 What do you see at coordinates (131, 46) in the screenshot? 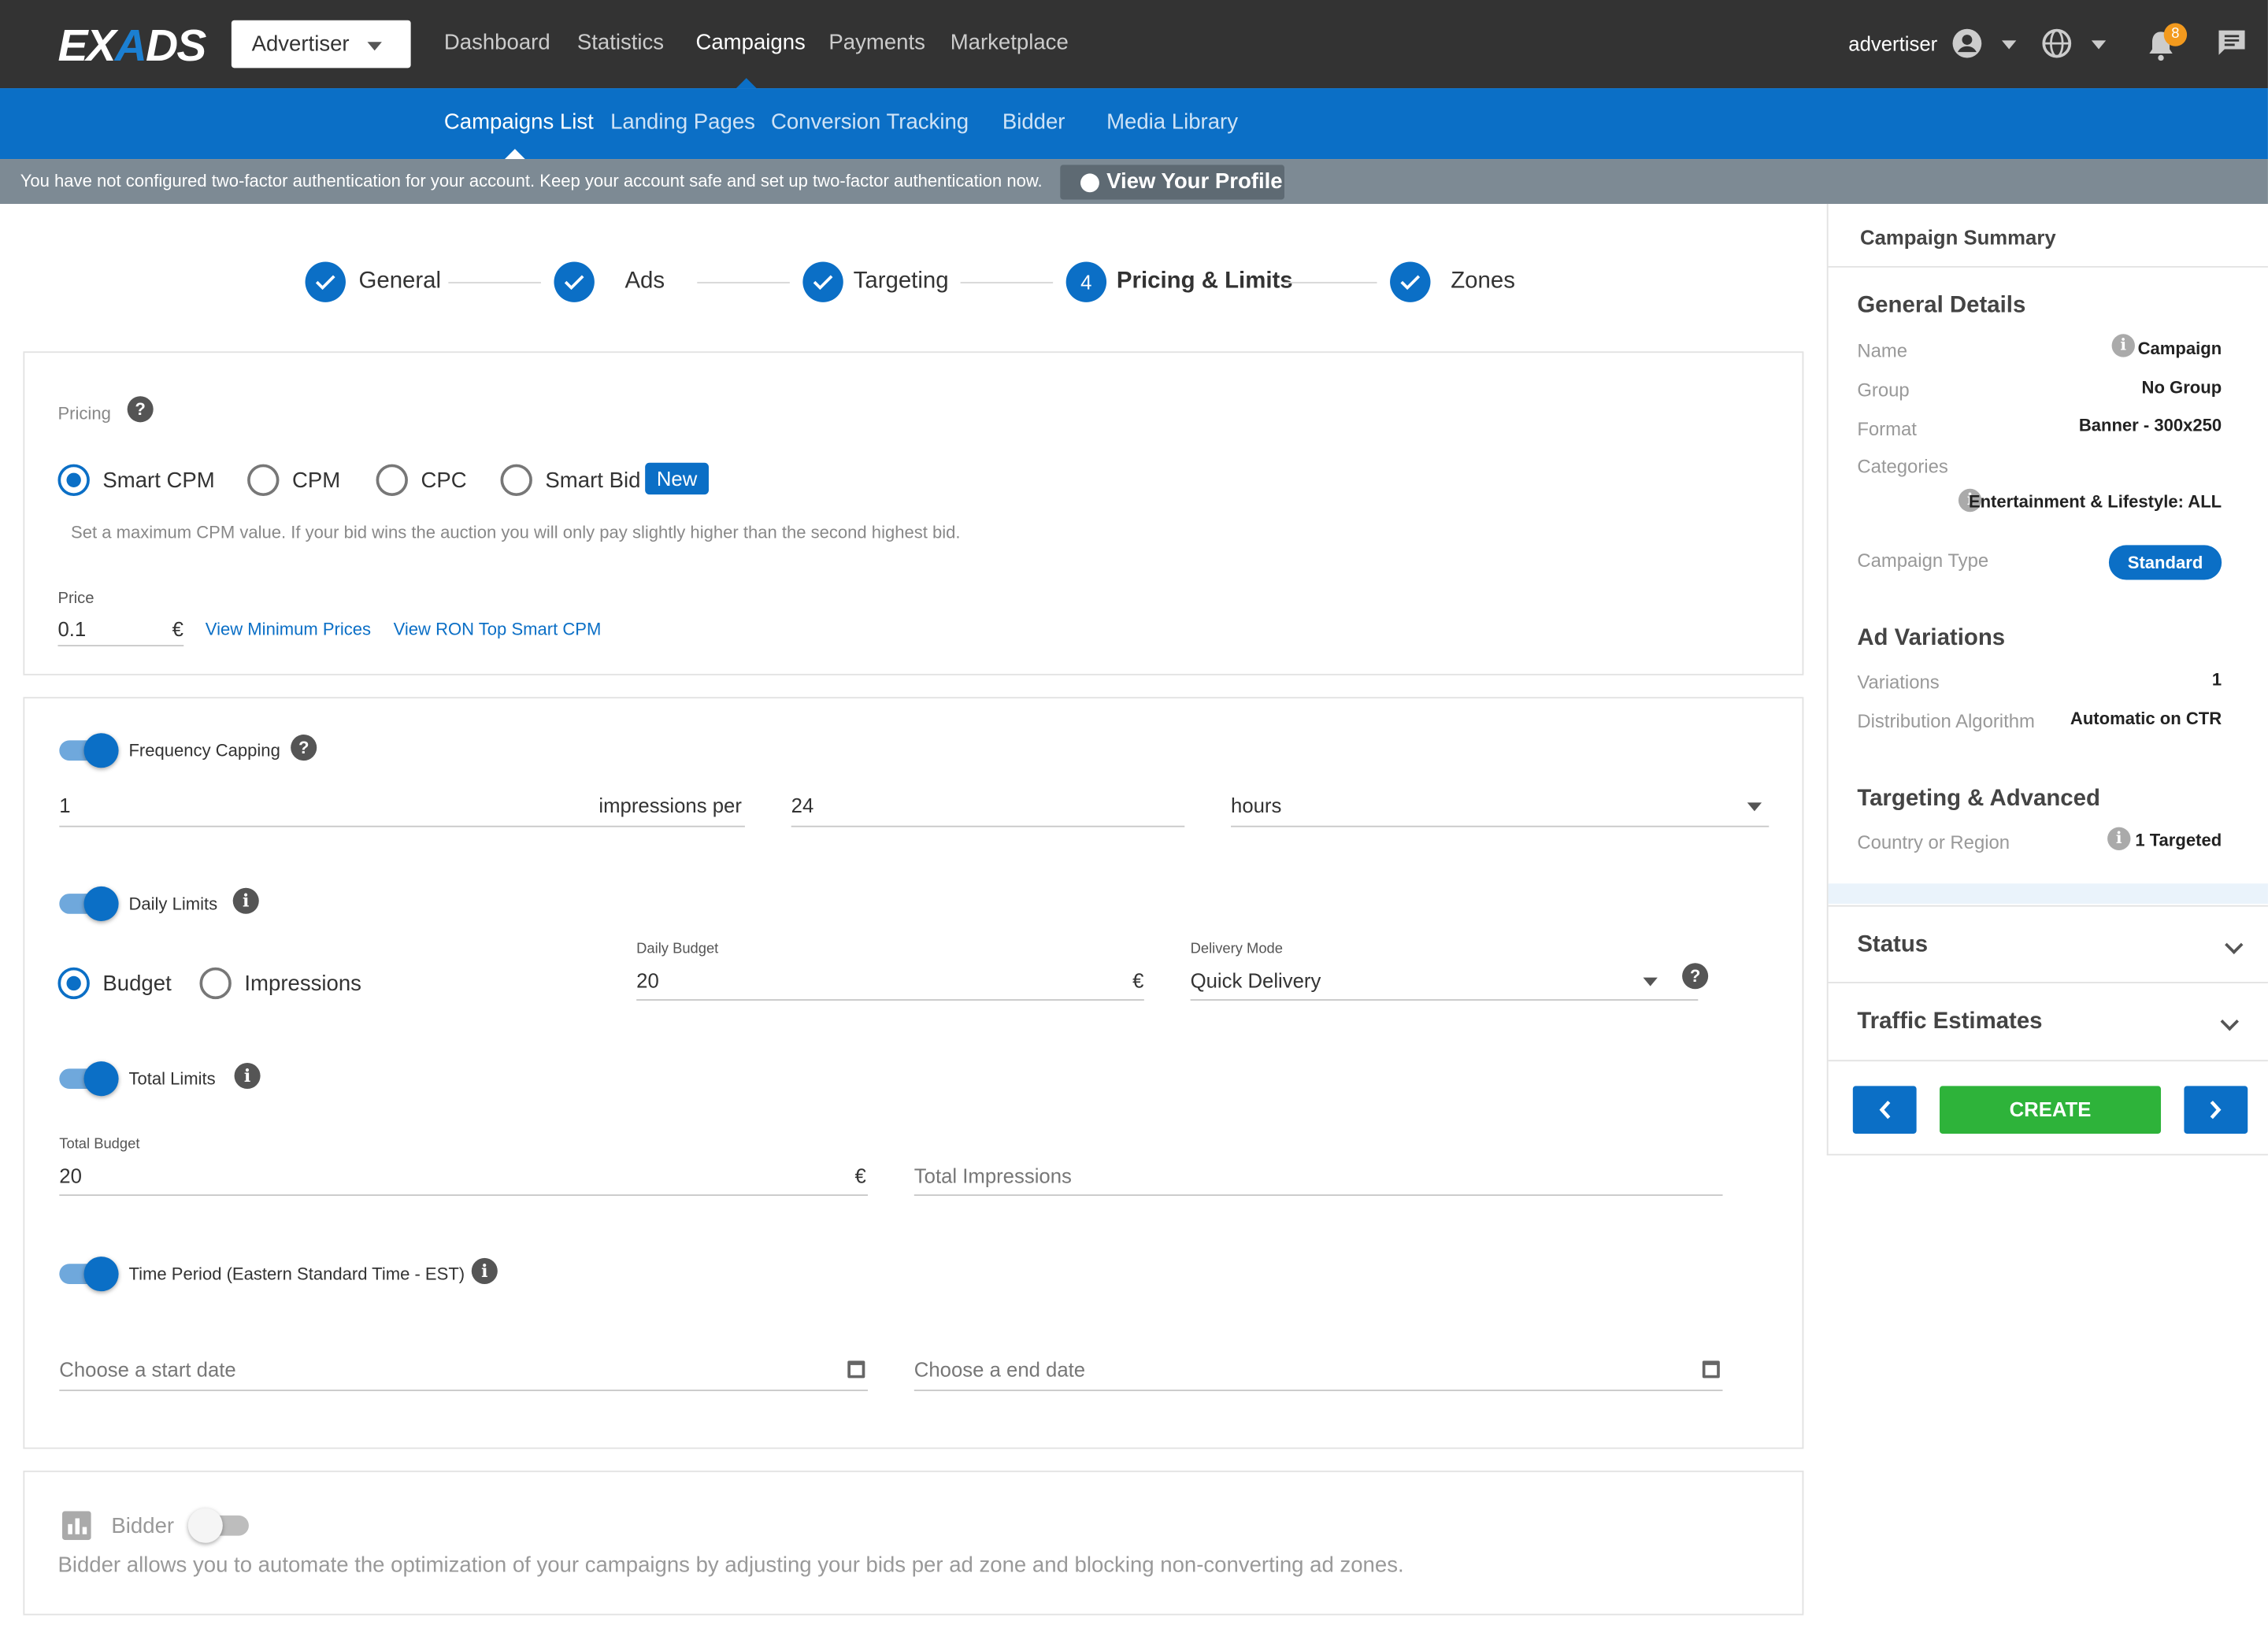
I see `exads-logo: EXADS` at bounding box center [131, 46].